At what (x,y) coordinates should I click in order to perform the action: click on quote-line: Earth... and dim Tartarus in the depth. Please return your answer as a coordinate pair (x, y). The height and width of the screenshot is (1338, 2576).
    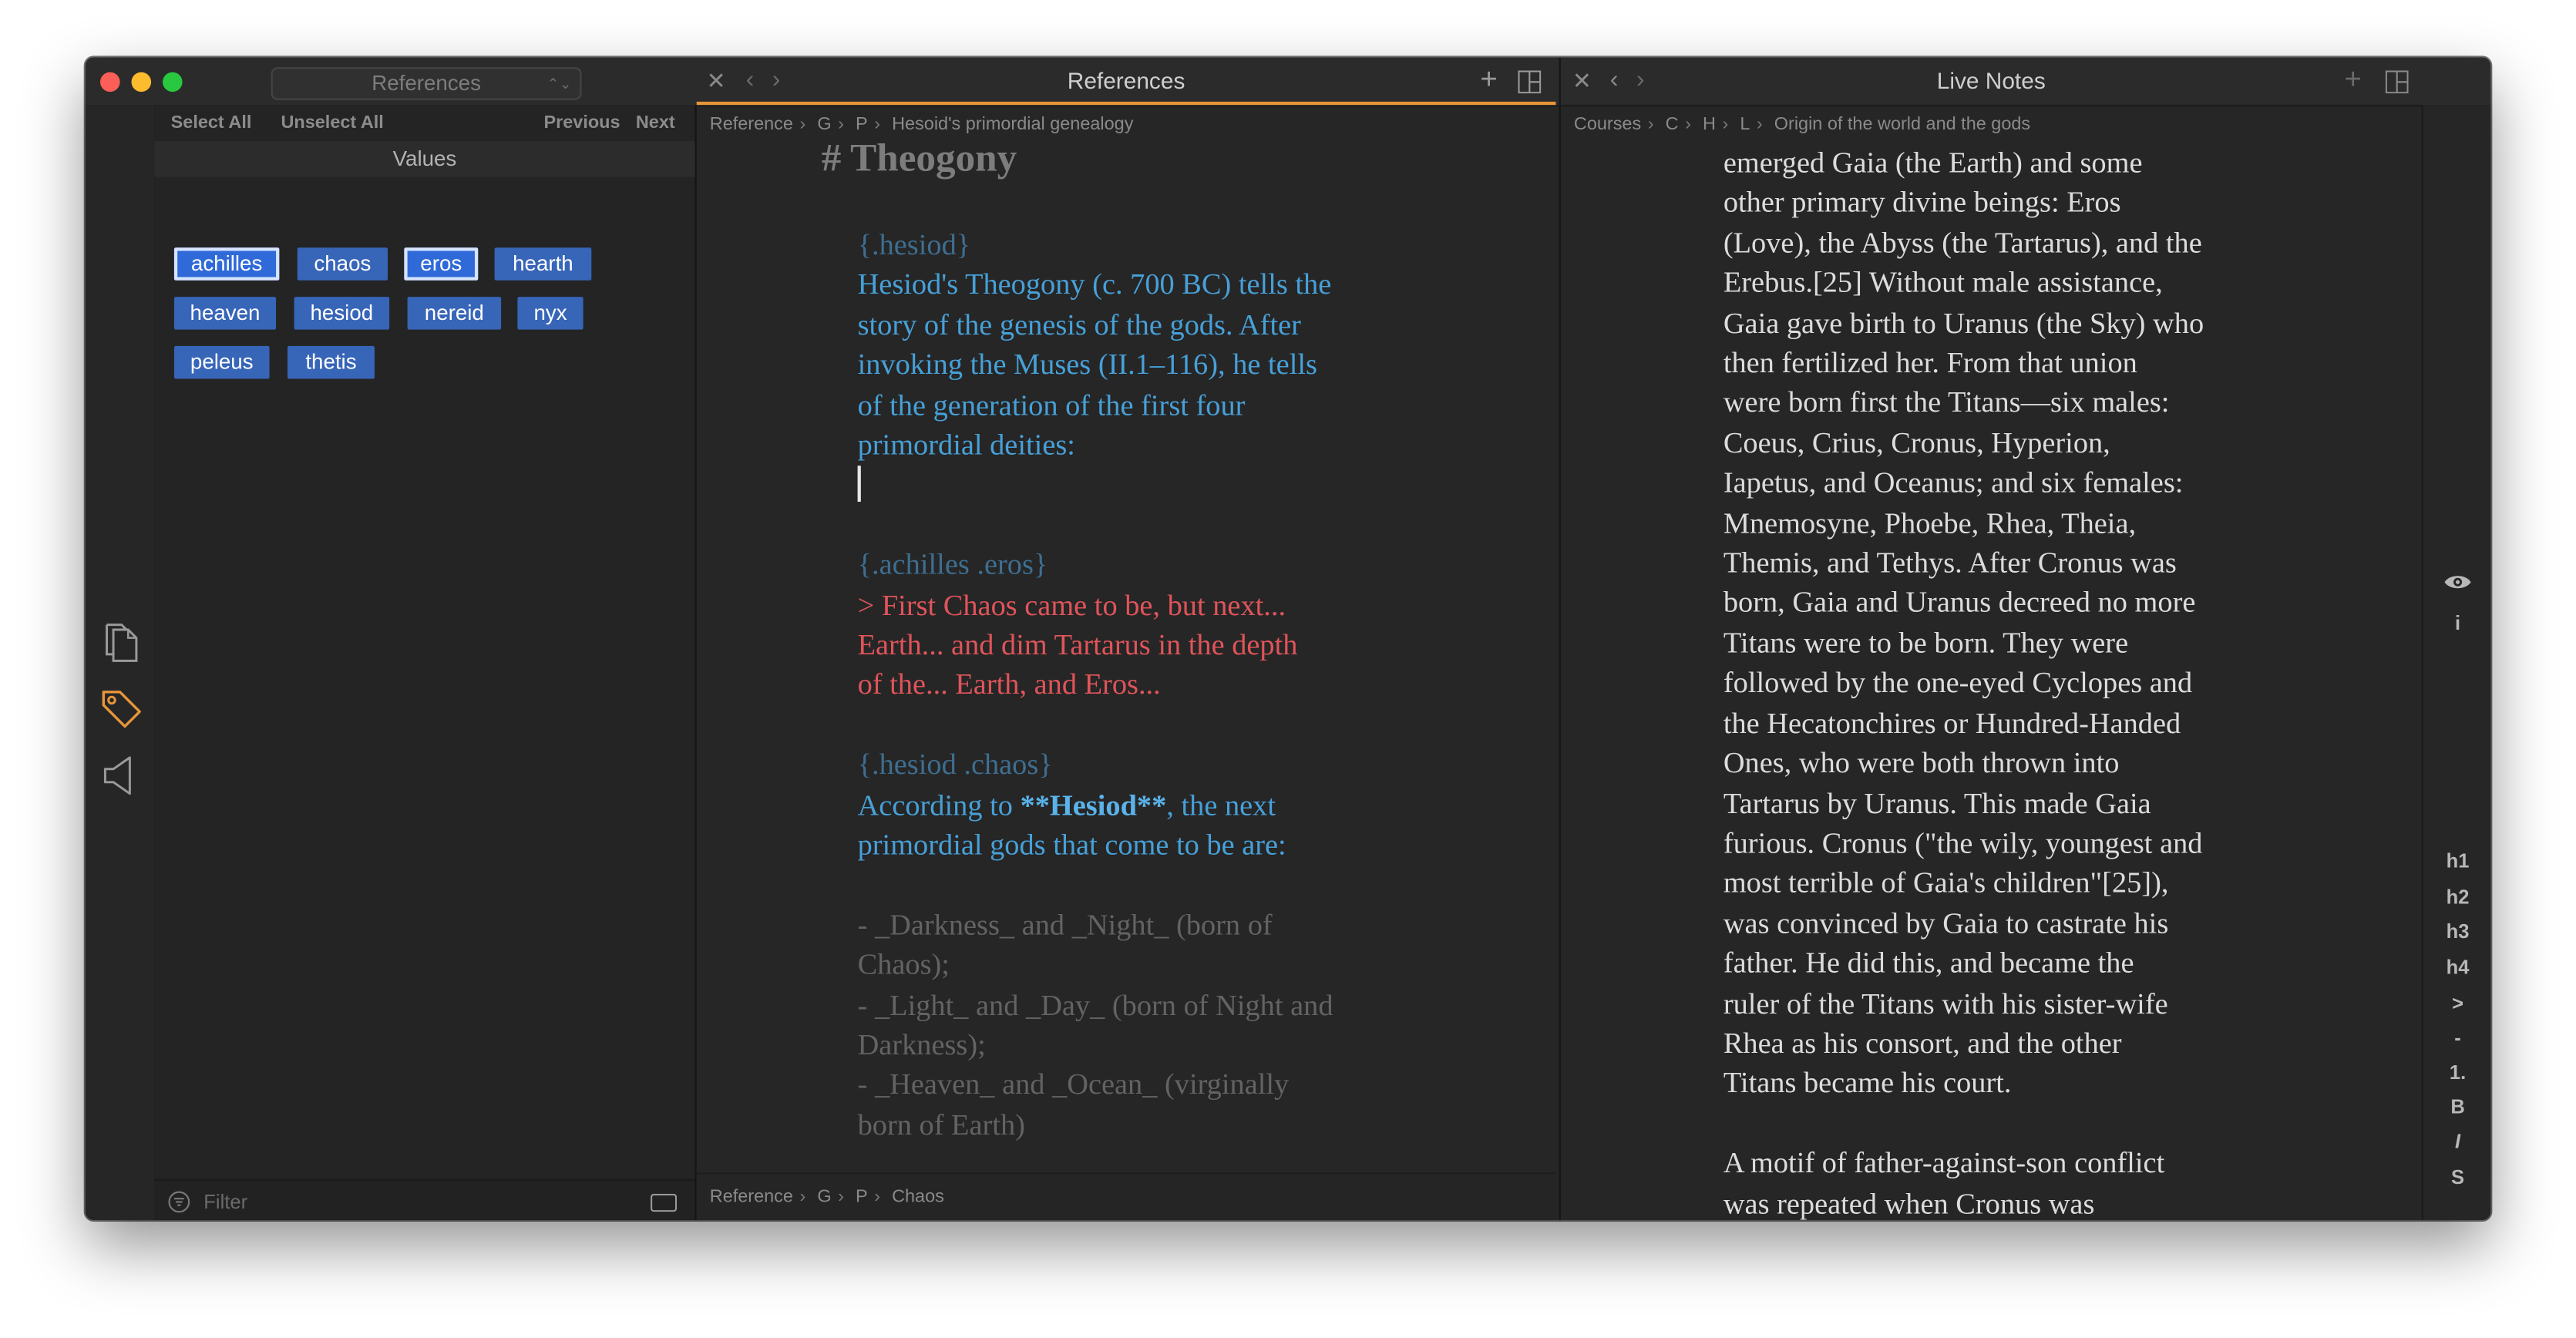
    Looking at the image, I should click on (1077, 644).